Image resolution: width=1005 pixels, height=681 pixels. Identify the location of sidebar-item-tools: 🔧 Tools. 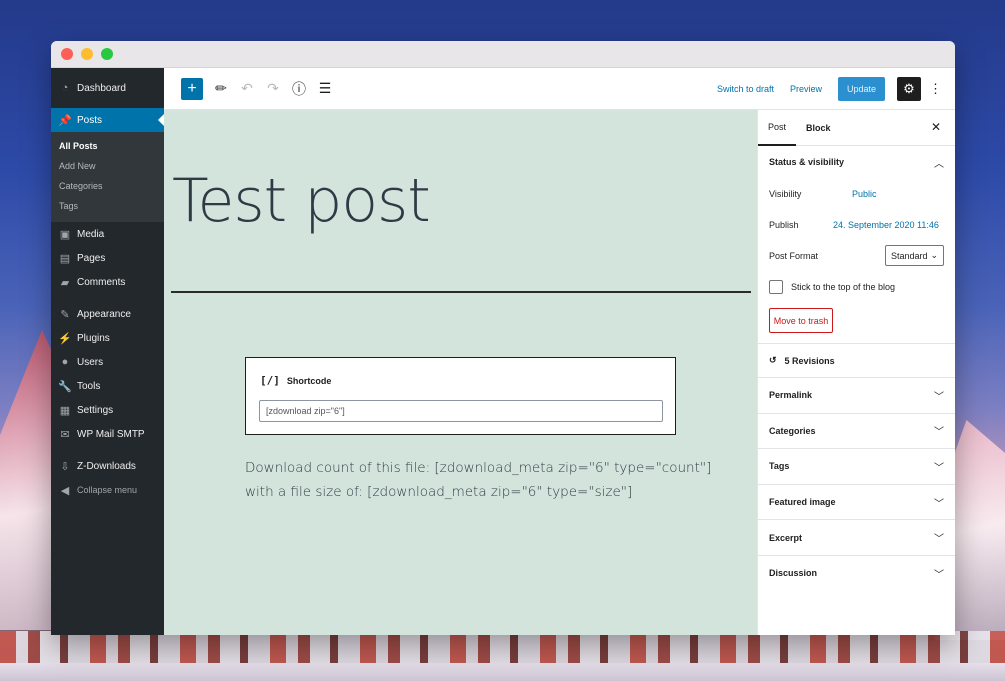
(107, 386).